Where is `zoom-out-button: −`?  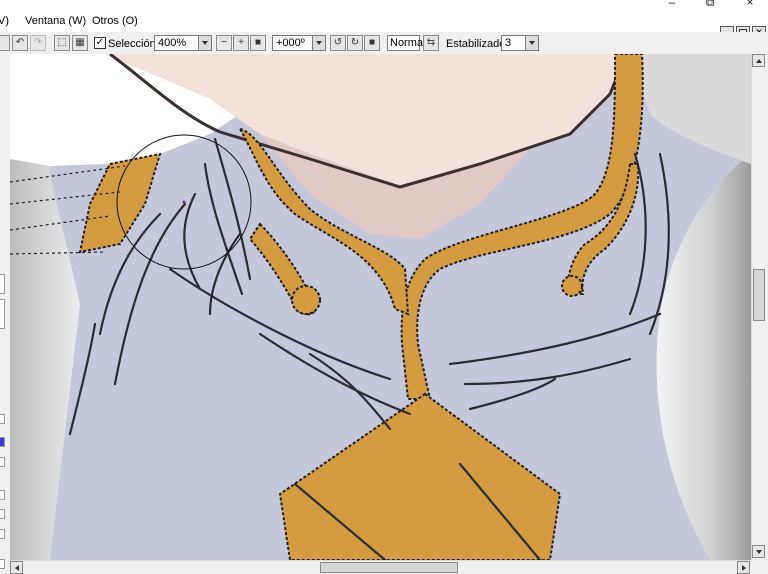 zoom-out-button: − is located at coordinates (224, 43).